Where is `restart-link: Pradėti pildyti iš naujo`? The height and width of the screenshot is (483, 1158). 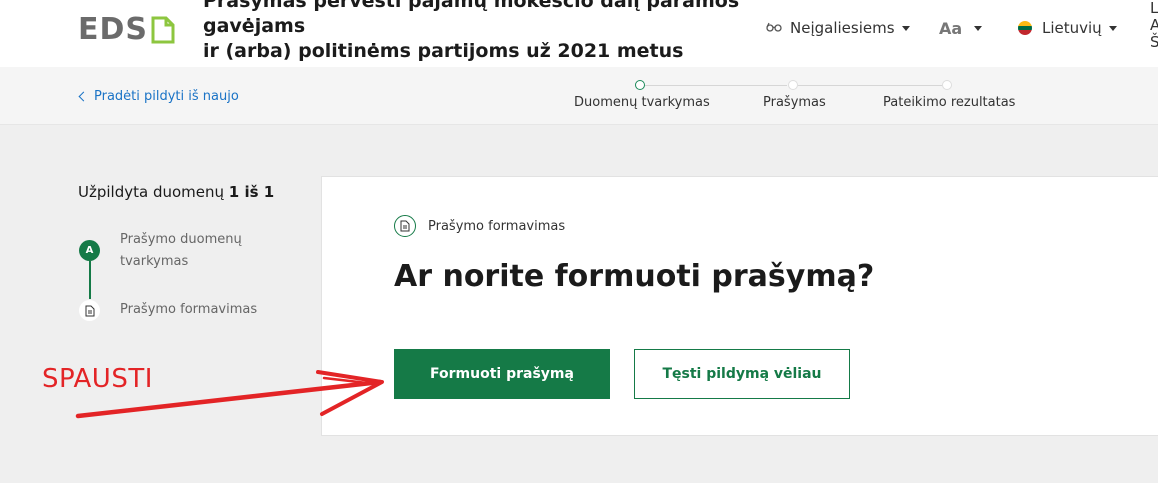 restart-link: Pradėti pildyti iš naujo is located at coordinates (158, 96).